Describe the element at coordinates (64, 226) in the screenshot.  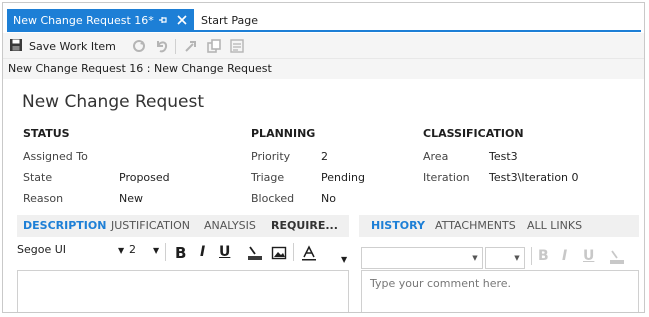
I see `tab-description: DESCRIPTION` at that location.